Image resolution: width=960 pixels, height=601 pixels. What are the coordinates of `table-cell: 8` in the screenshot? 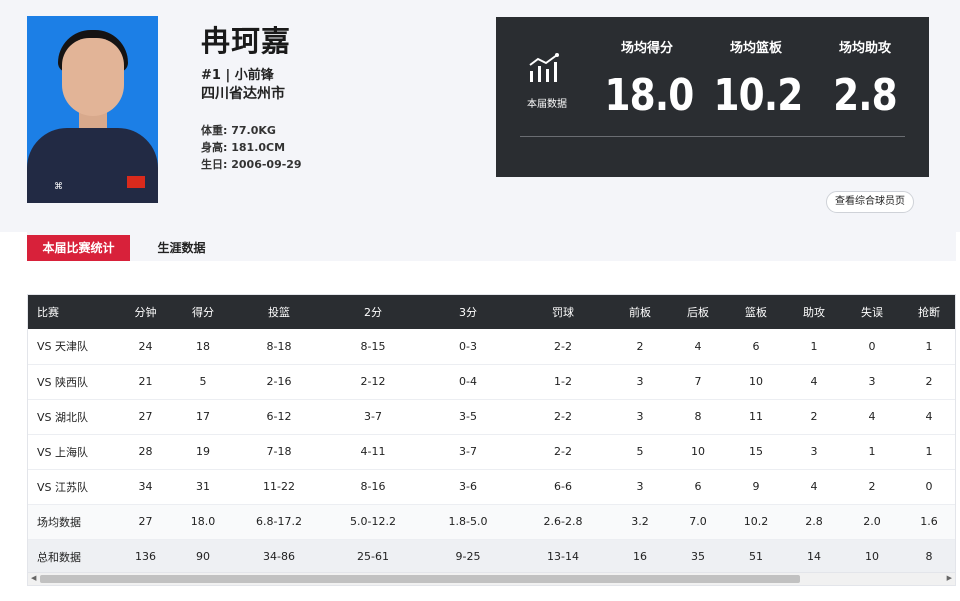 It's located at (928, 556).